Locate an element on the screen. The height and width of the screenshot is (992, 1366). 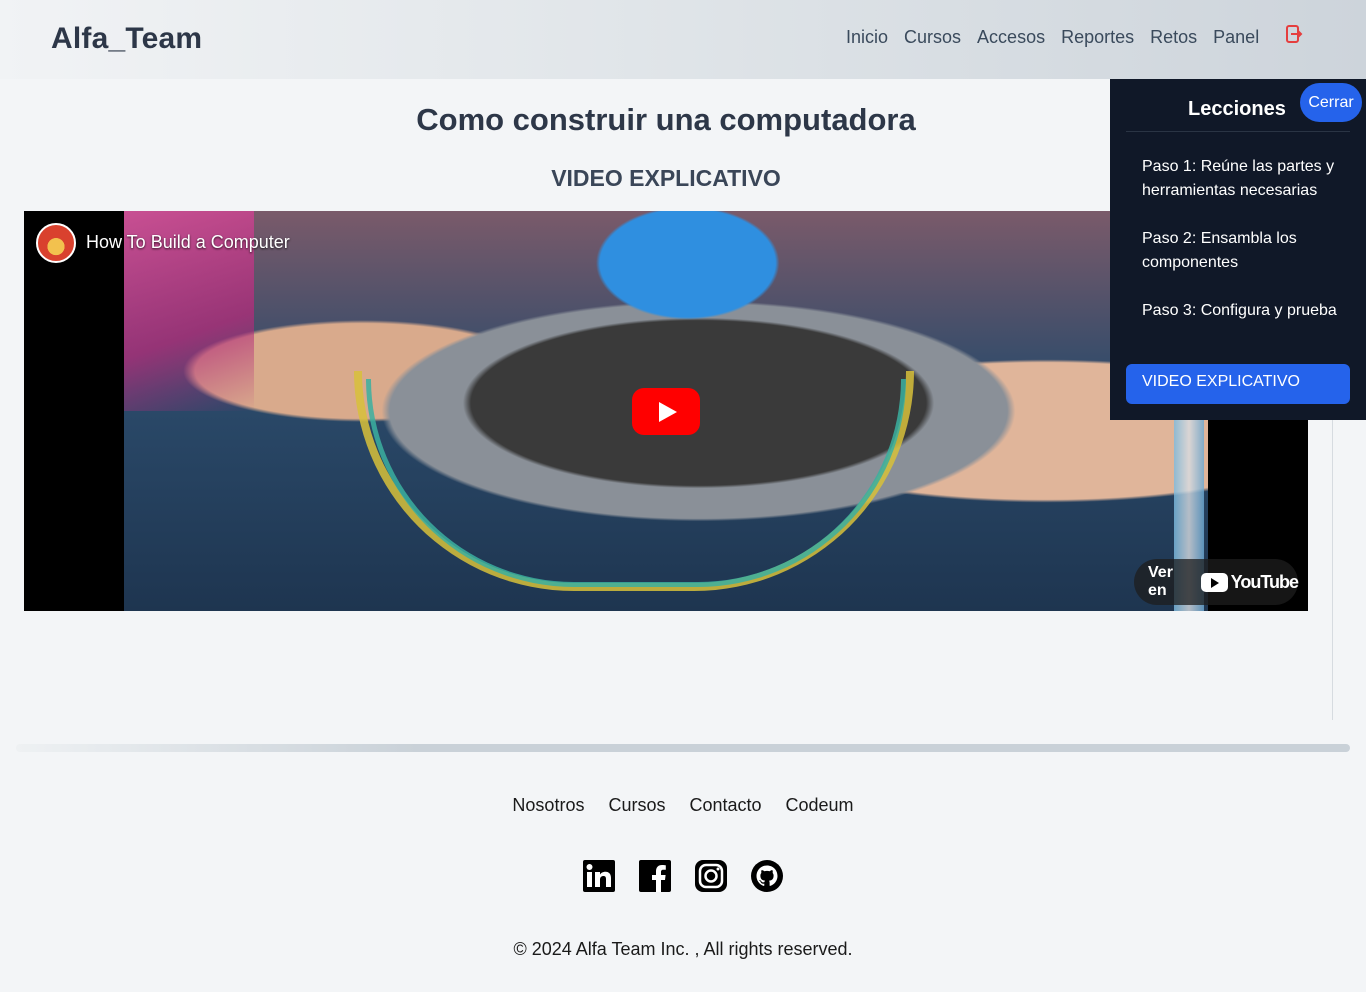
footer-link-codeum: Codeum is located at coordinates (820, 805).